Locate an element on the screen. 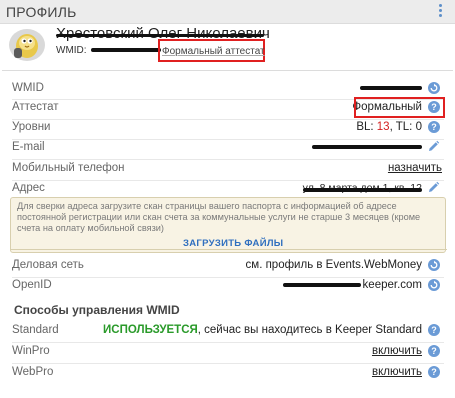 Image resolution: width=455 pixels, height=398 pixels. tl-value: 0 is located at coordinates (418, 127).